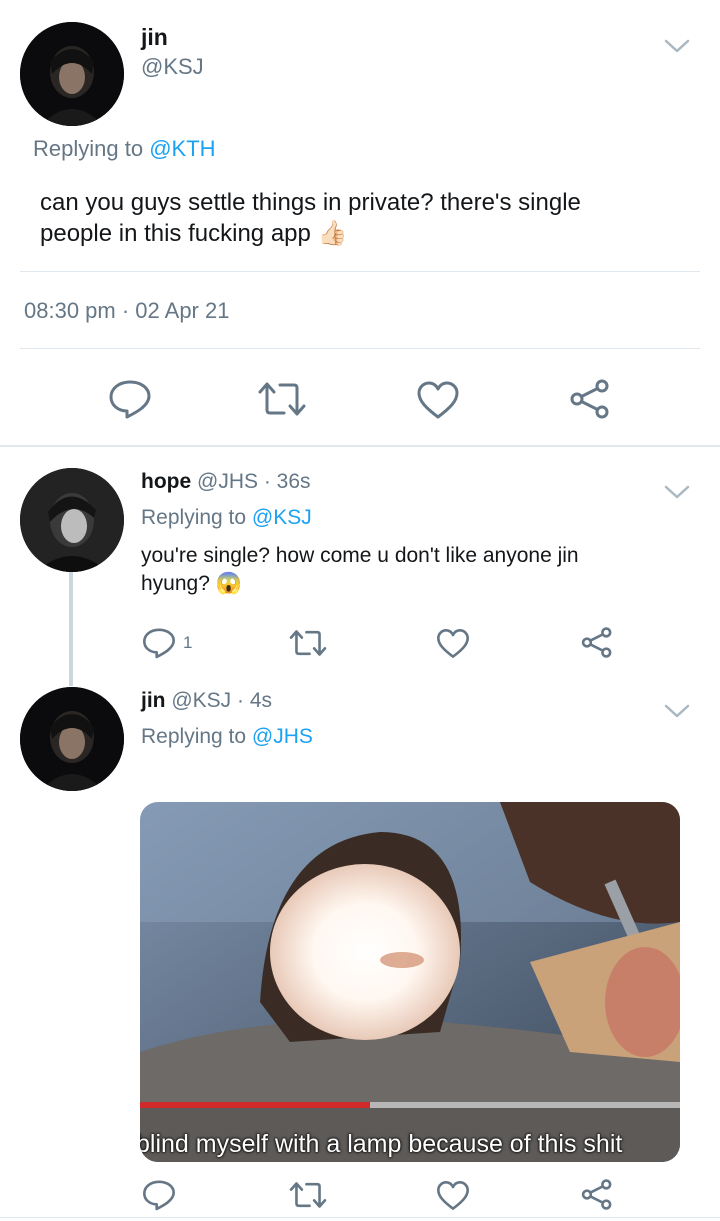  Describe the element at coordinates (254, 700) in the screenshot. I see `tweet-time: · 4s` at that location.